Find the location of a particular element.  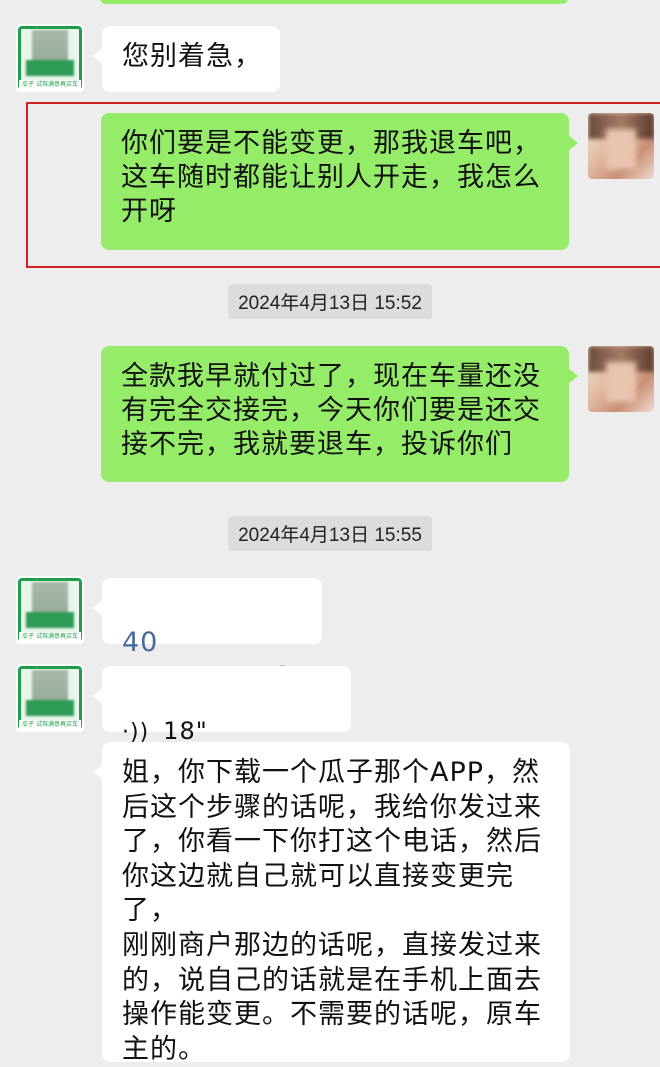

message-phone-number: 409 is located at coordinates (207, 635).